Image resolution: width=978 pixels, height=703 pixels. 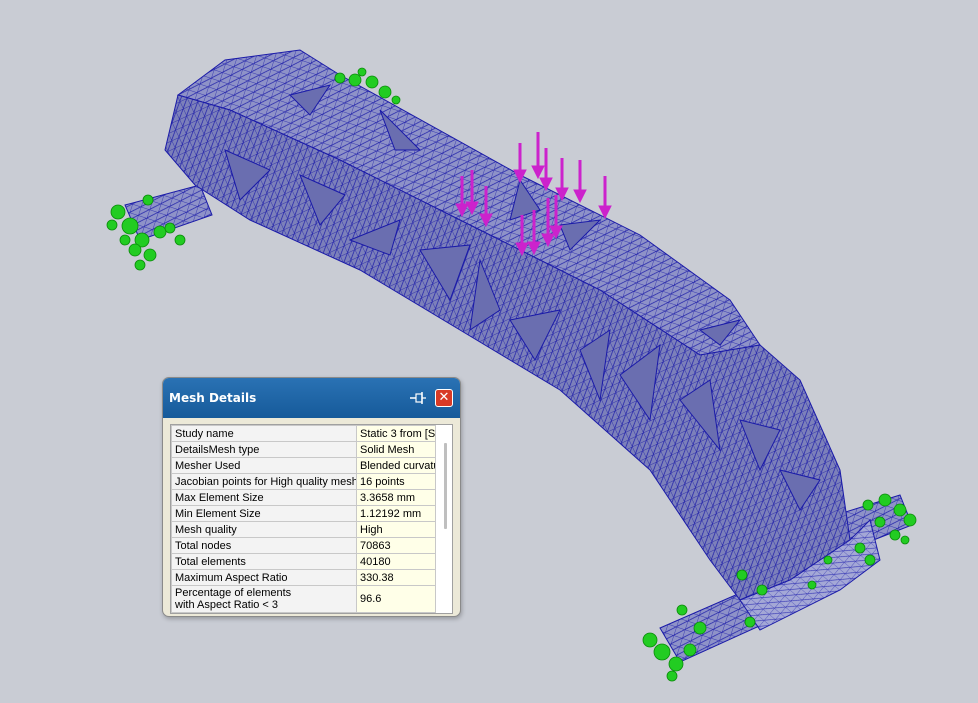 I want to click on table-row: Total nodes 70863, so click(x=303, y=545).